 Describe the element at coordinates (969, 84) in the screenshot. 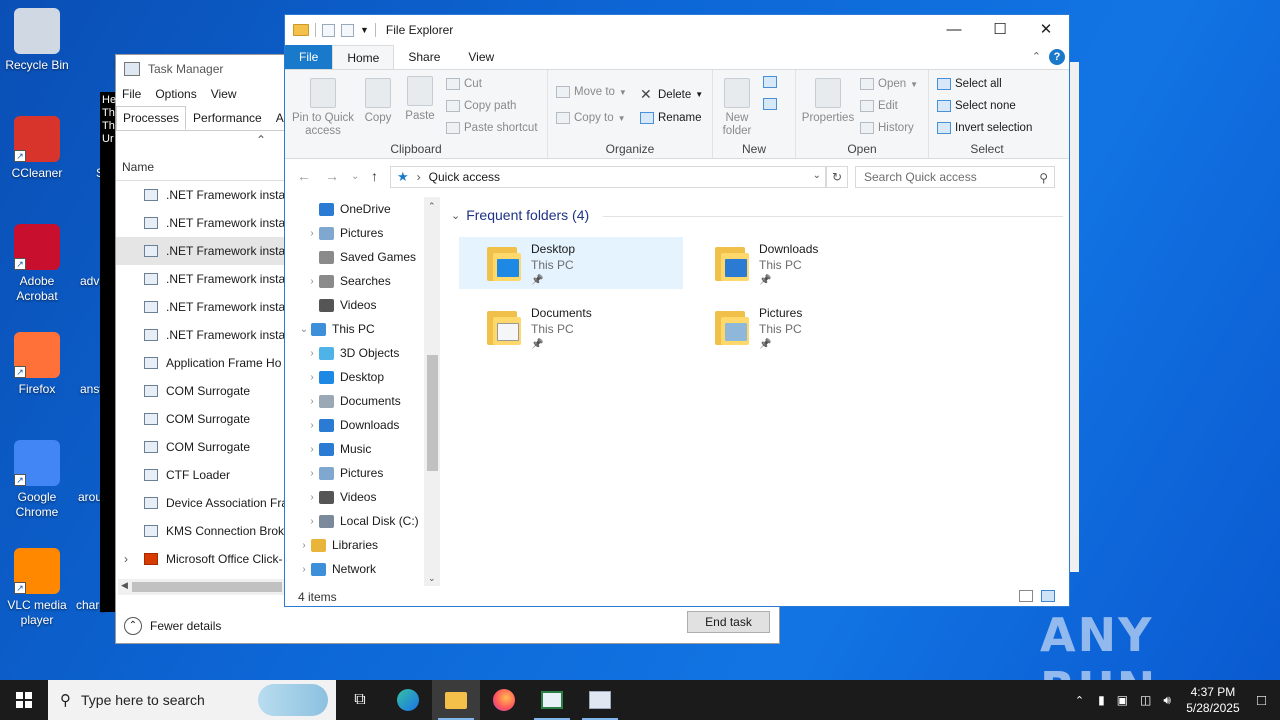

I see `select-all-button: Select all` at that location.